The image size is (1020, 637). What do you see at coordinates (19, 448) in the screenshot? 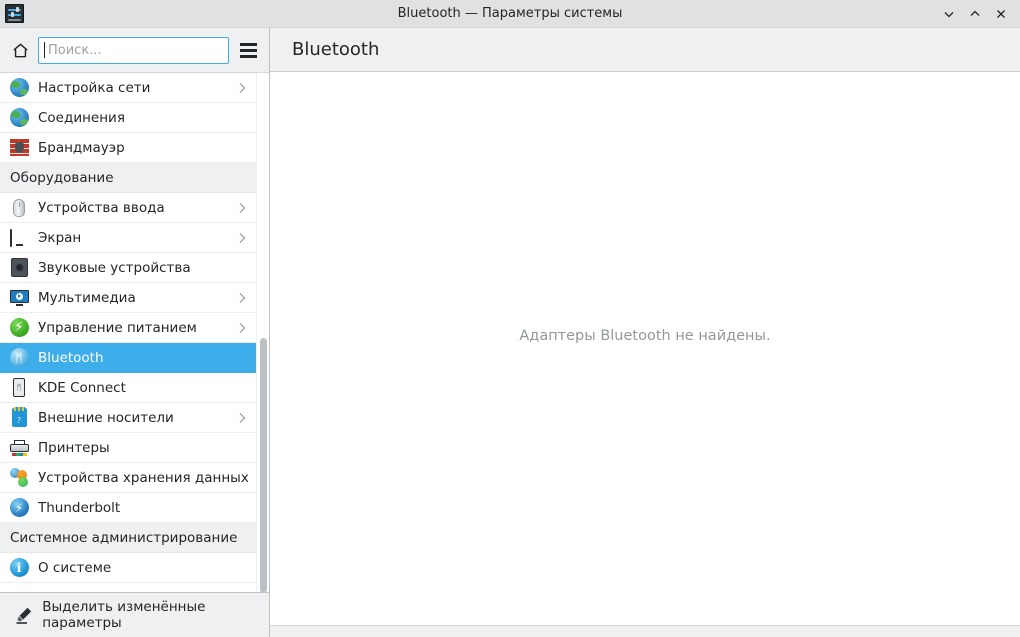
I see `printer-icon` at bounding box center [19, 448].